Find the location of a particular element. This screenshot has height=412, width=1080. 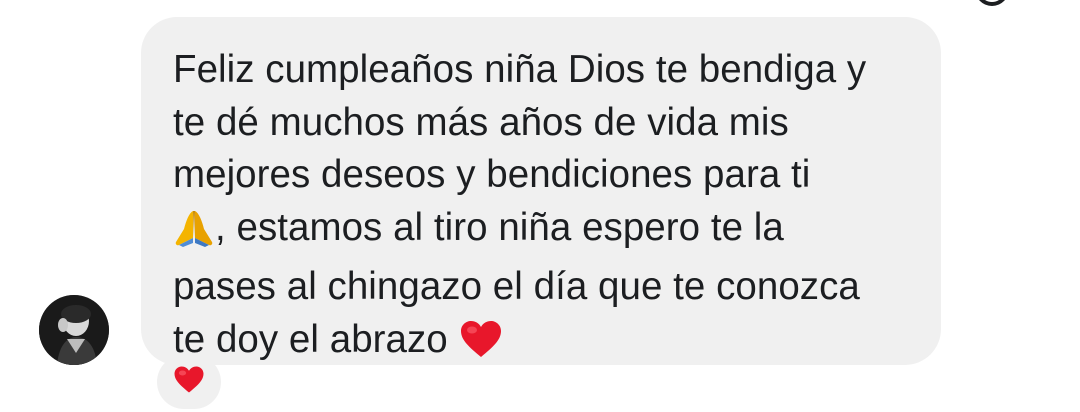

red-heart-emoji is located at coordinates (481, 346).